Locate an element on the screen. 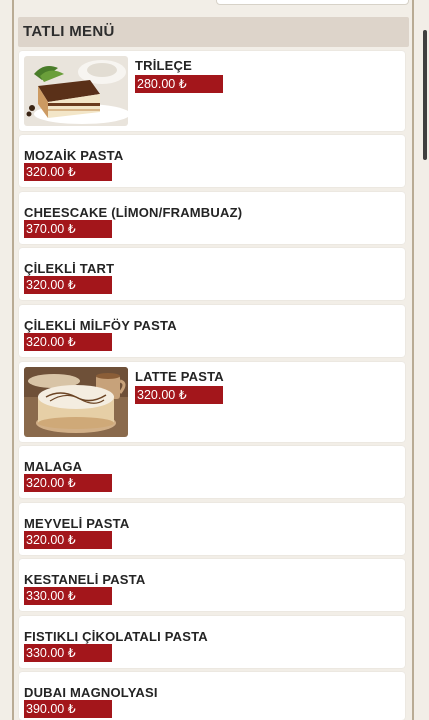  menu-item: ÇİLEKLİ MİLFÖY PASTA 320.00 ₺ is located at coordinates (212, 331).